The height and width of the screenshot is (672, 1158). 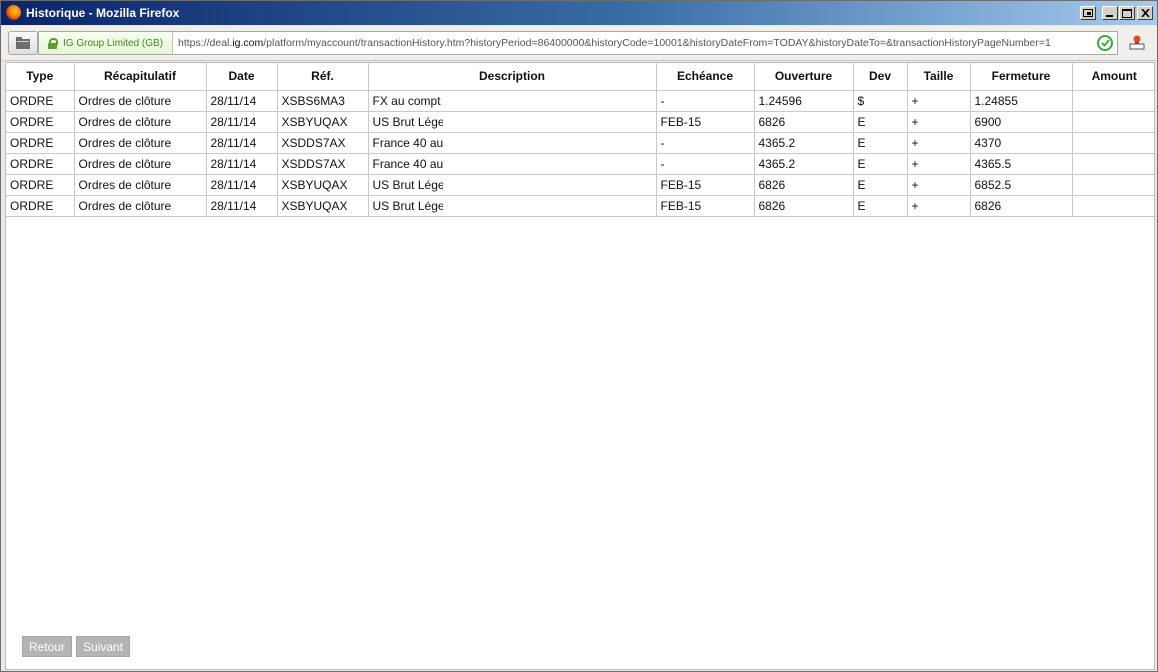 What do you see at coordinates (323, 77) in the screenshot?
I see `col-header-ref: Réf.` at bounding box center [323, 77].